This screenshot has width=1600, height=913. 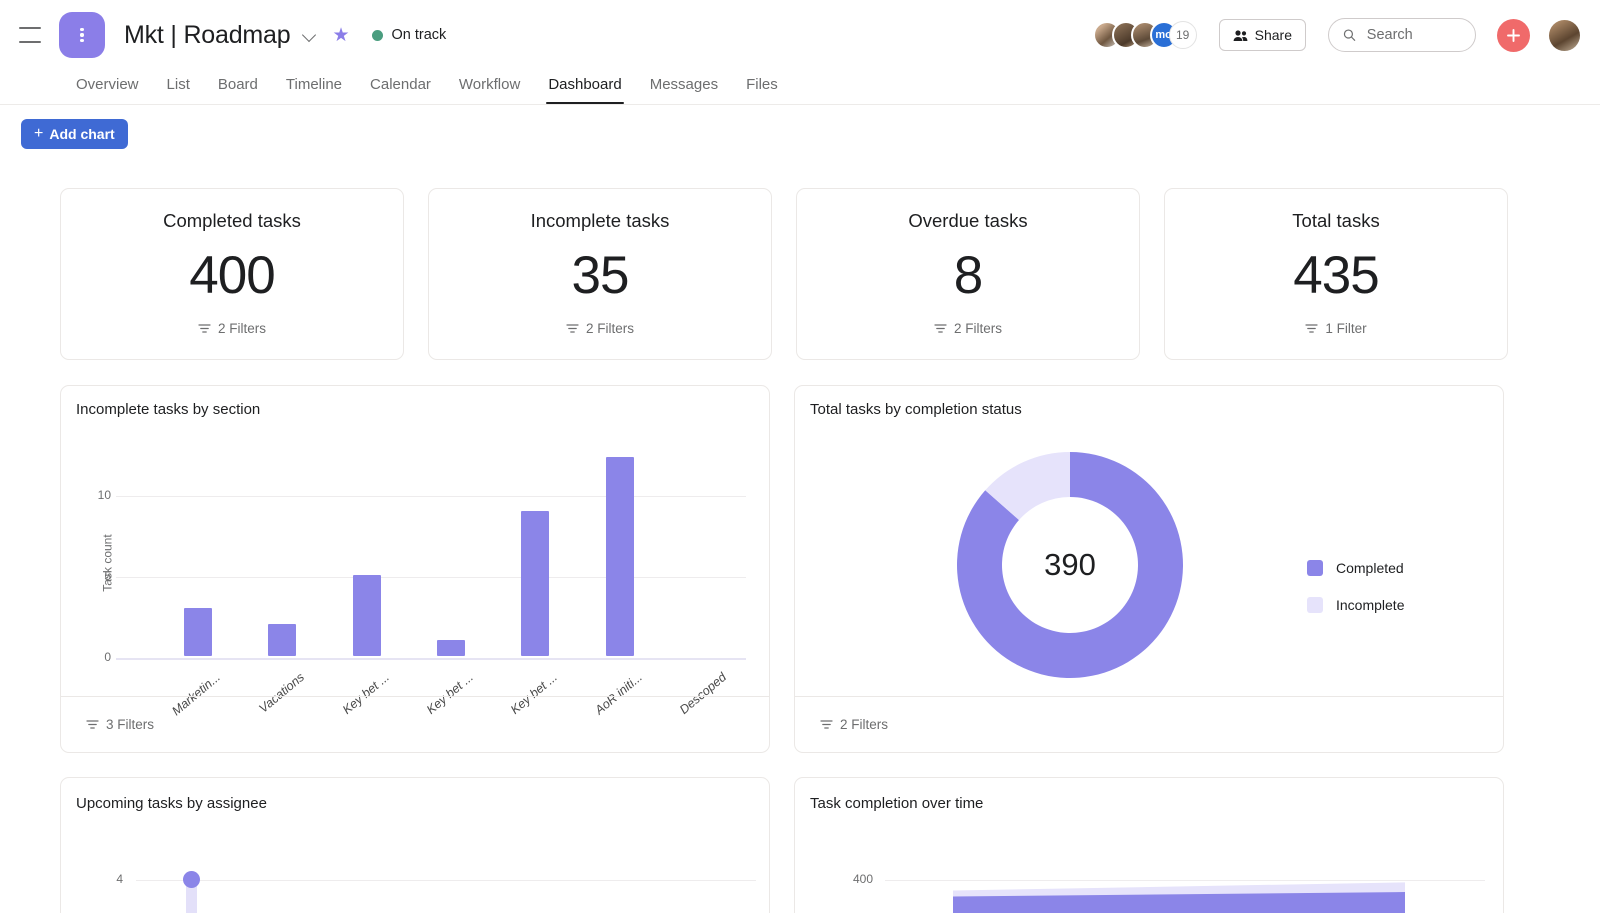 I want to click on create-button, so click(x=1513, y=35).